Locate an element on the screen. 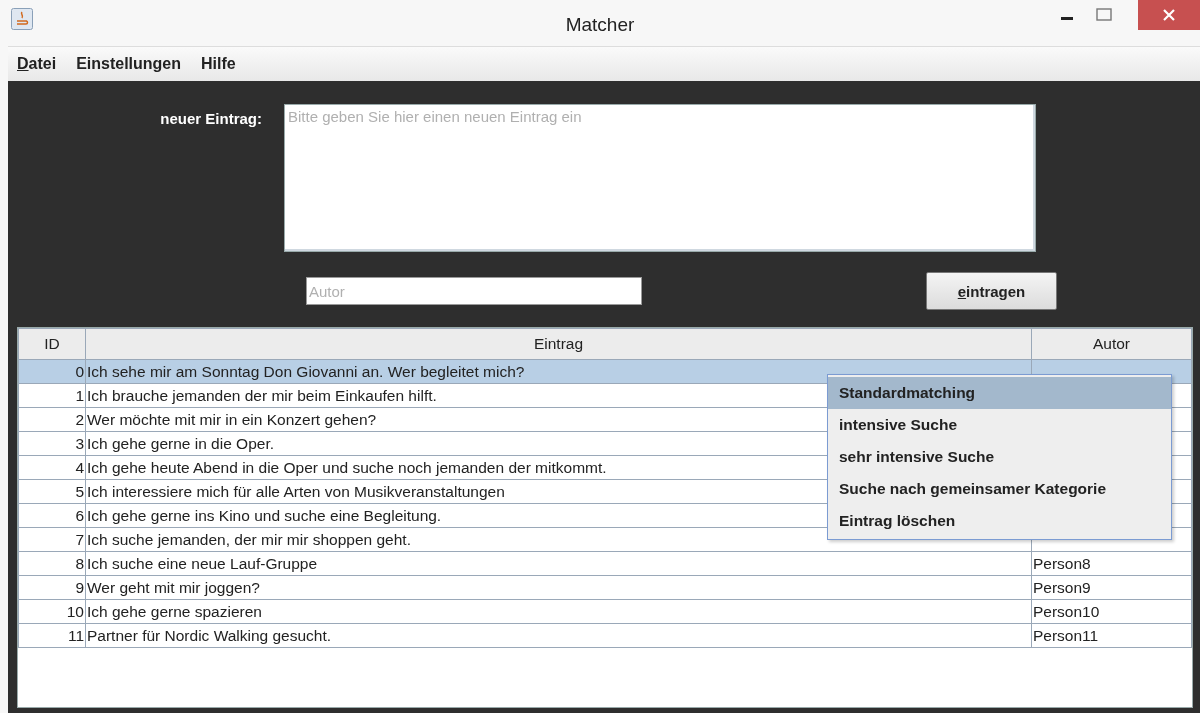 The image size is (1200, 713). table-cell: Ich interessiere mich für alle Arten von Musikveranstaltungen is located at coordinates (296, 491).